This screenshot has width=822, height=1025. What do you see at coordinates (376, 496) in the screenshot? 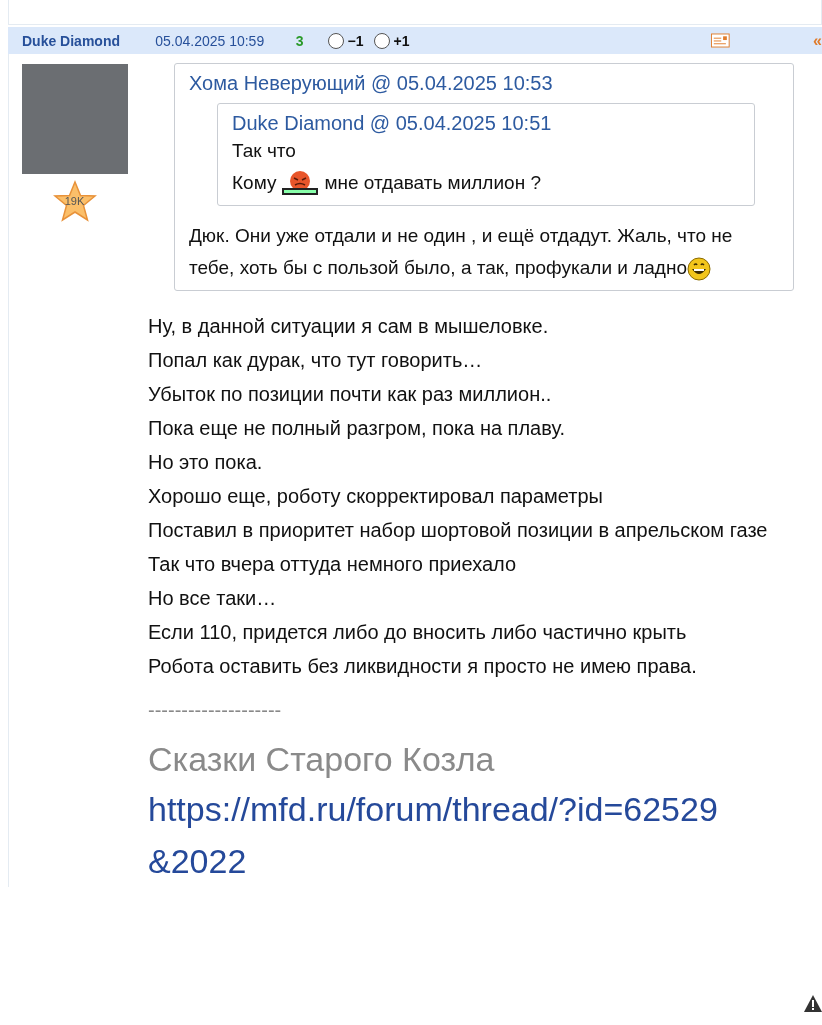
I see `post-text-line: Хорошо еще, роботу скорректировал параметры` at bounding box center [376, 496].